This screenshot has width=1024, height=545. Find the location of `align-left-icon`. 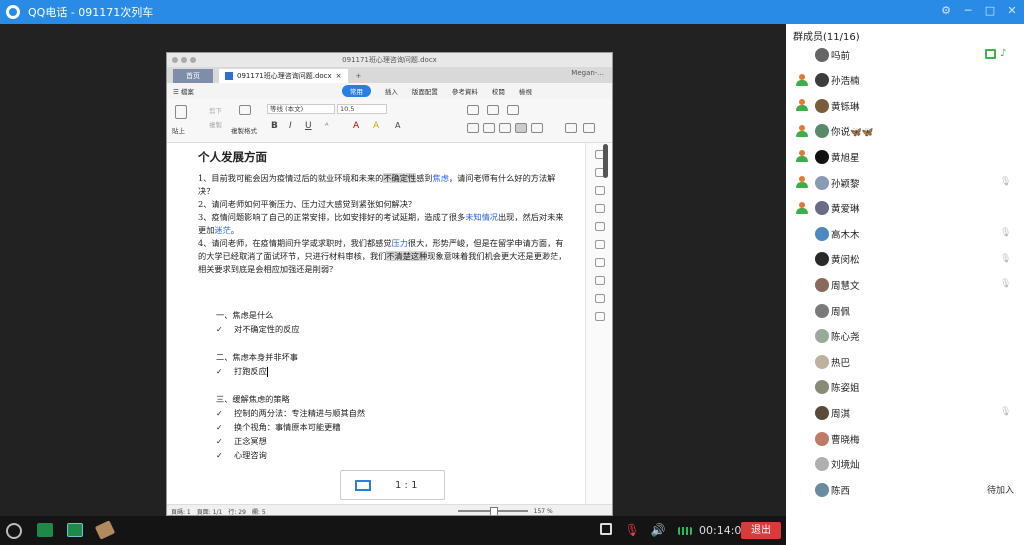

align-left-icon is located at coordinates (473, 128).